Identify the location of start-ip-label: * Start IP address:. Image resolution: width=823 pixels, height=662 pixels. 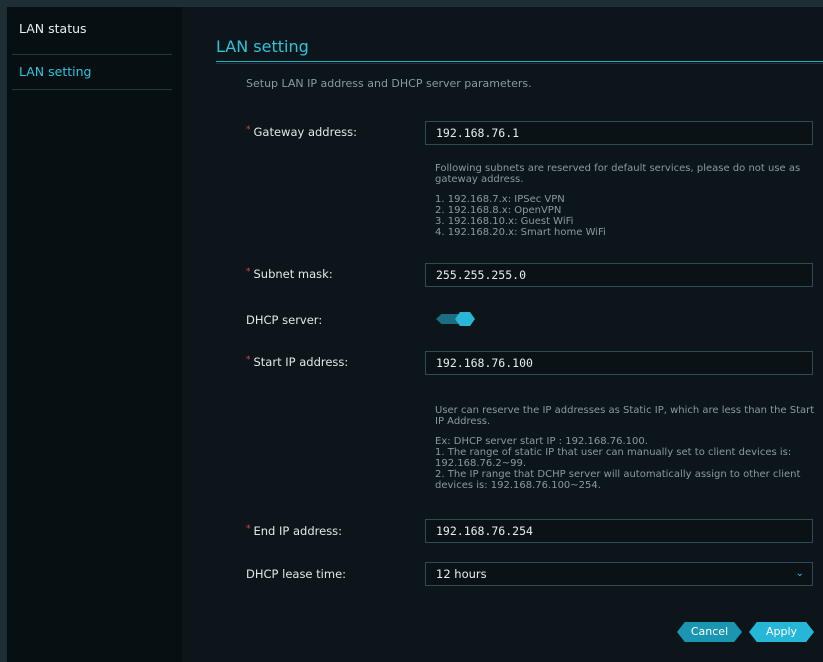
(297, 362).